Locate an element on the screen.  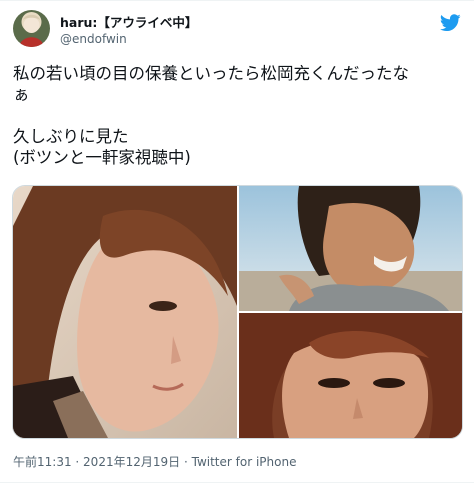
timestamp-link: 午前11:31 · 2021年12月19日 is located at coordinates (96, 462).